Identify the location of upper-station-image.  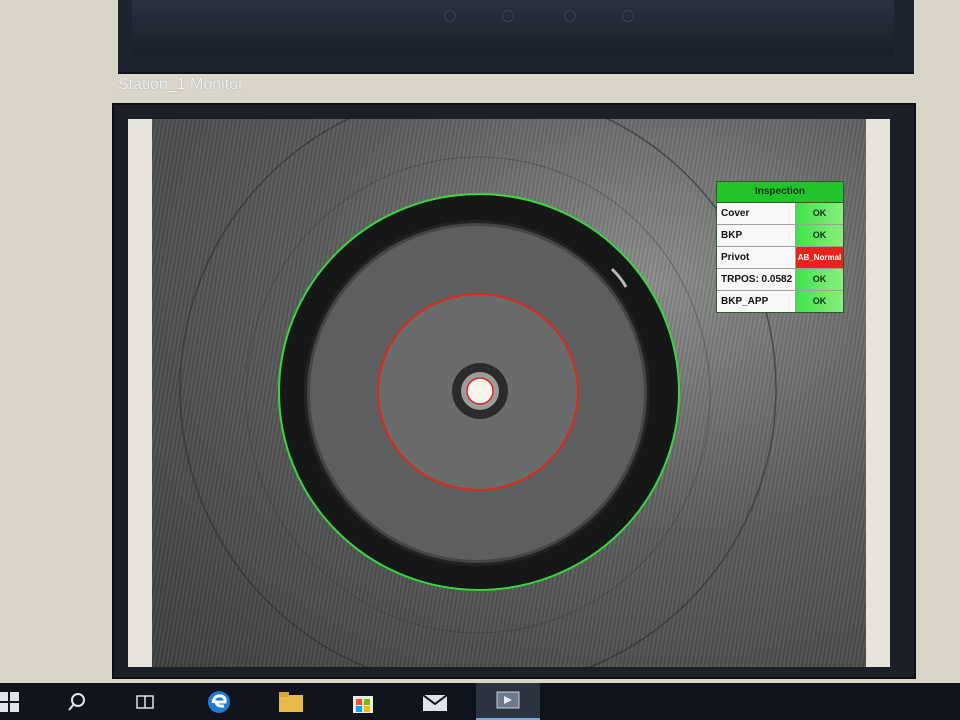
(513, 28).